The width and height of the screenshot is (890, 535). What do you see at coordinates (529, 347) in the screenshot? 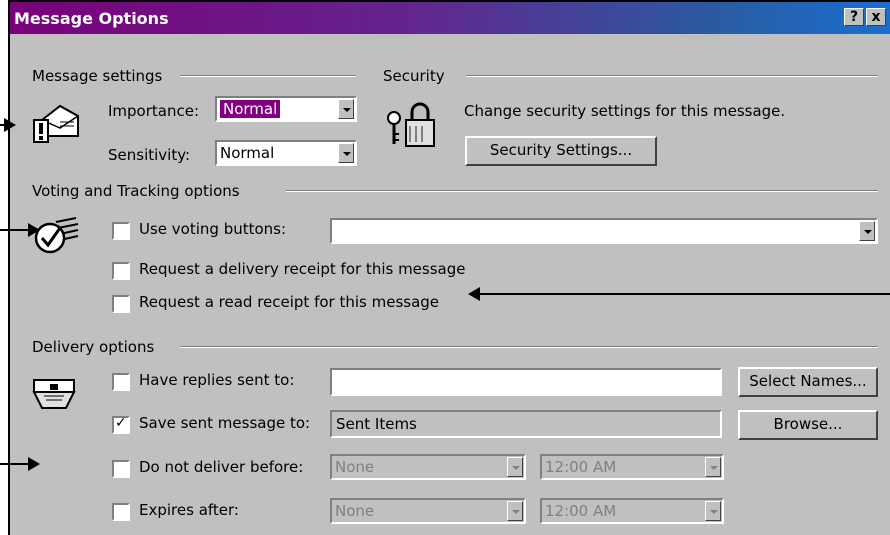
I see `delivery-divider` at bounding box center [529, 347].